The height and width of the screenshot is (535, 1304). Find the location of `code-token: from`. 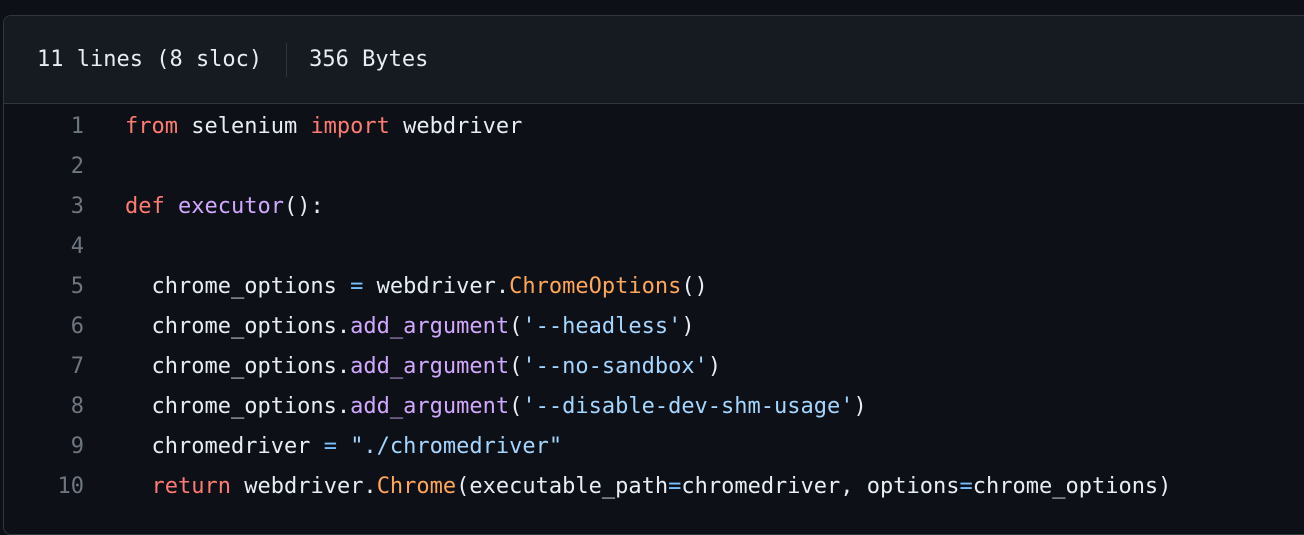

code-token: from is located at coordinates (151, 126).